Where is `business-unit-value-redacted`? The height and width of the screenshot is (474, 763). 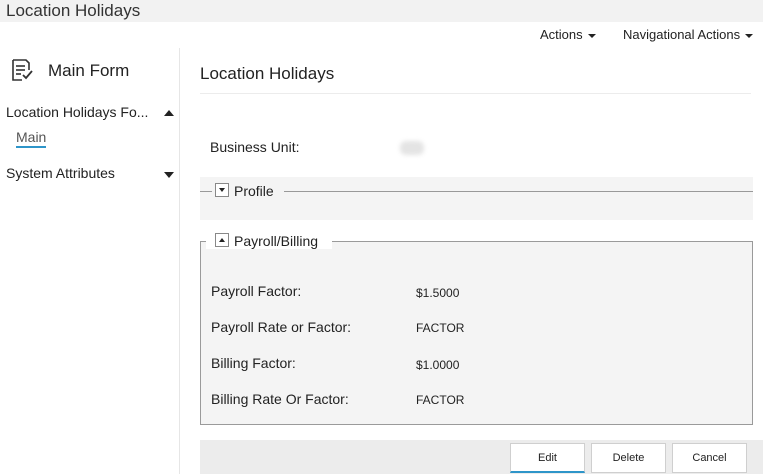 business-unit-value-redacted is located at coordinates (412, 148).